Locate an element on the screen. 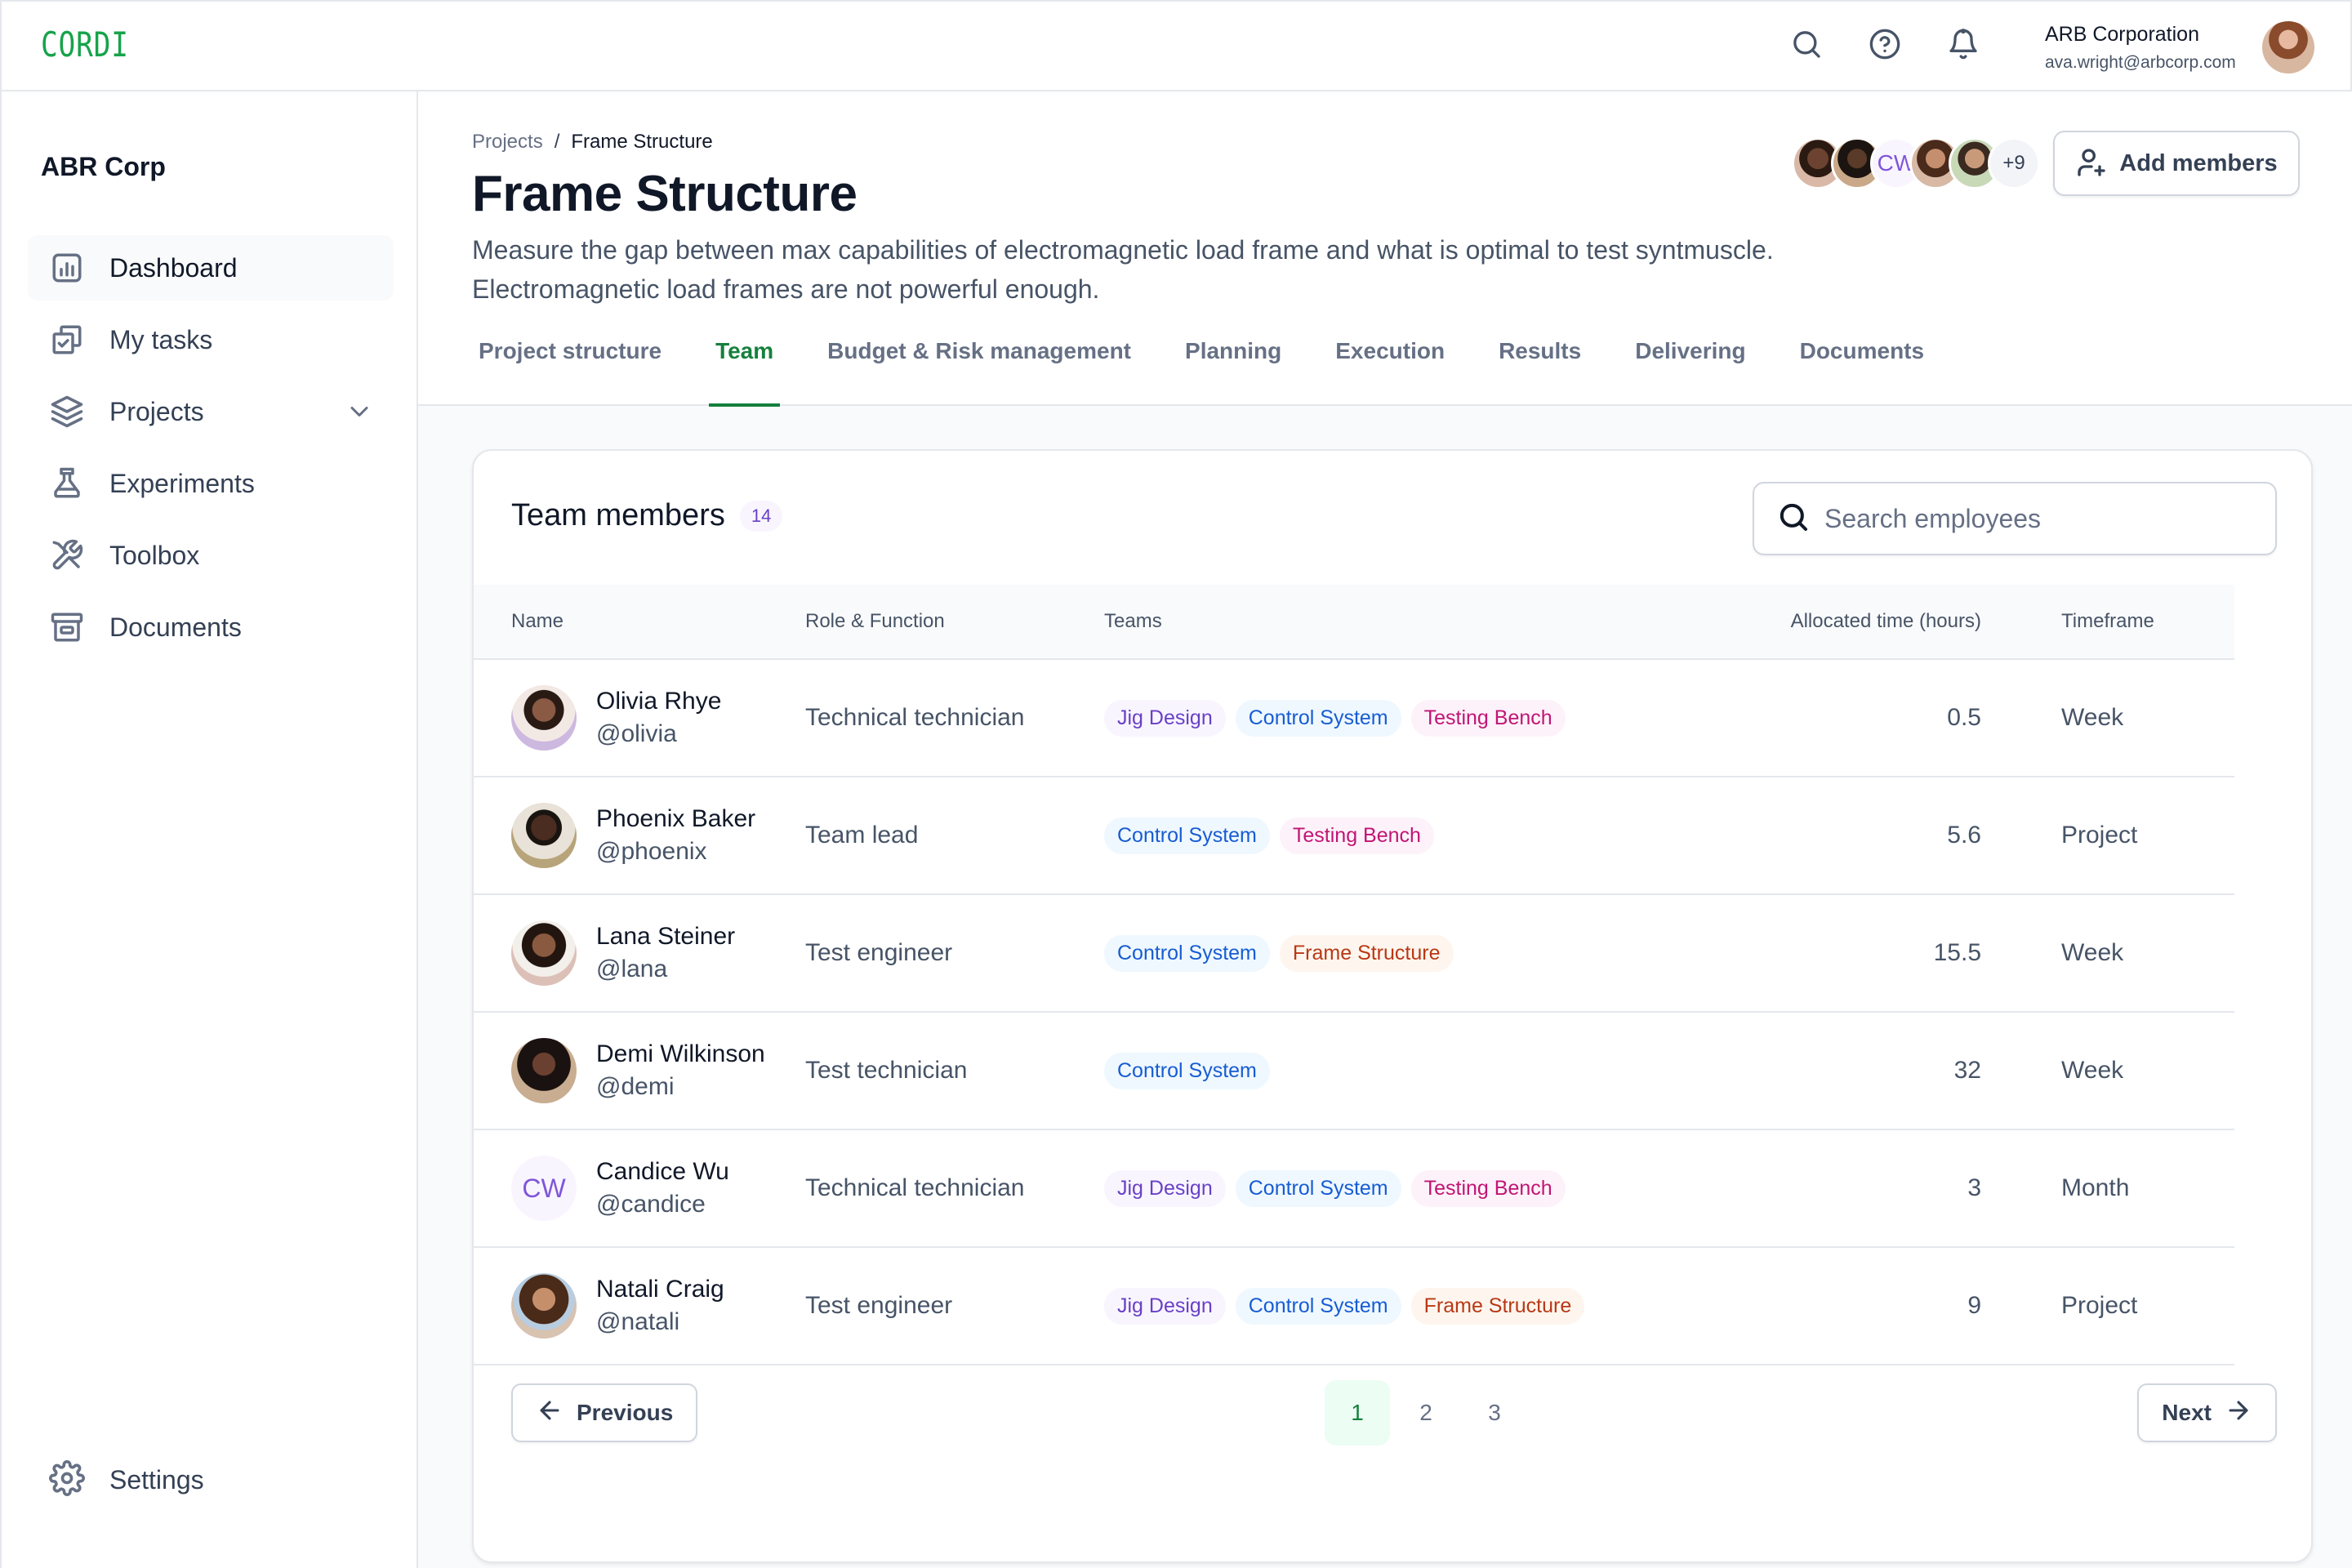 The width and height of the screenshot is (2352, 1568). cell-allocated-time: 5.6 is located at coordinates (1964, 835).